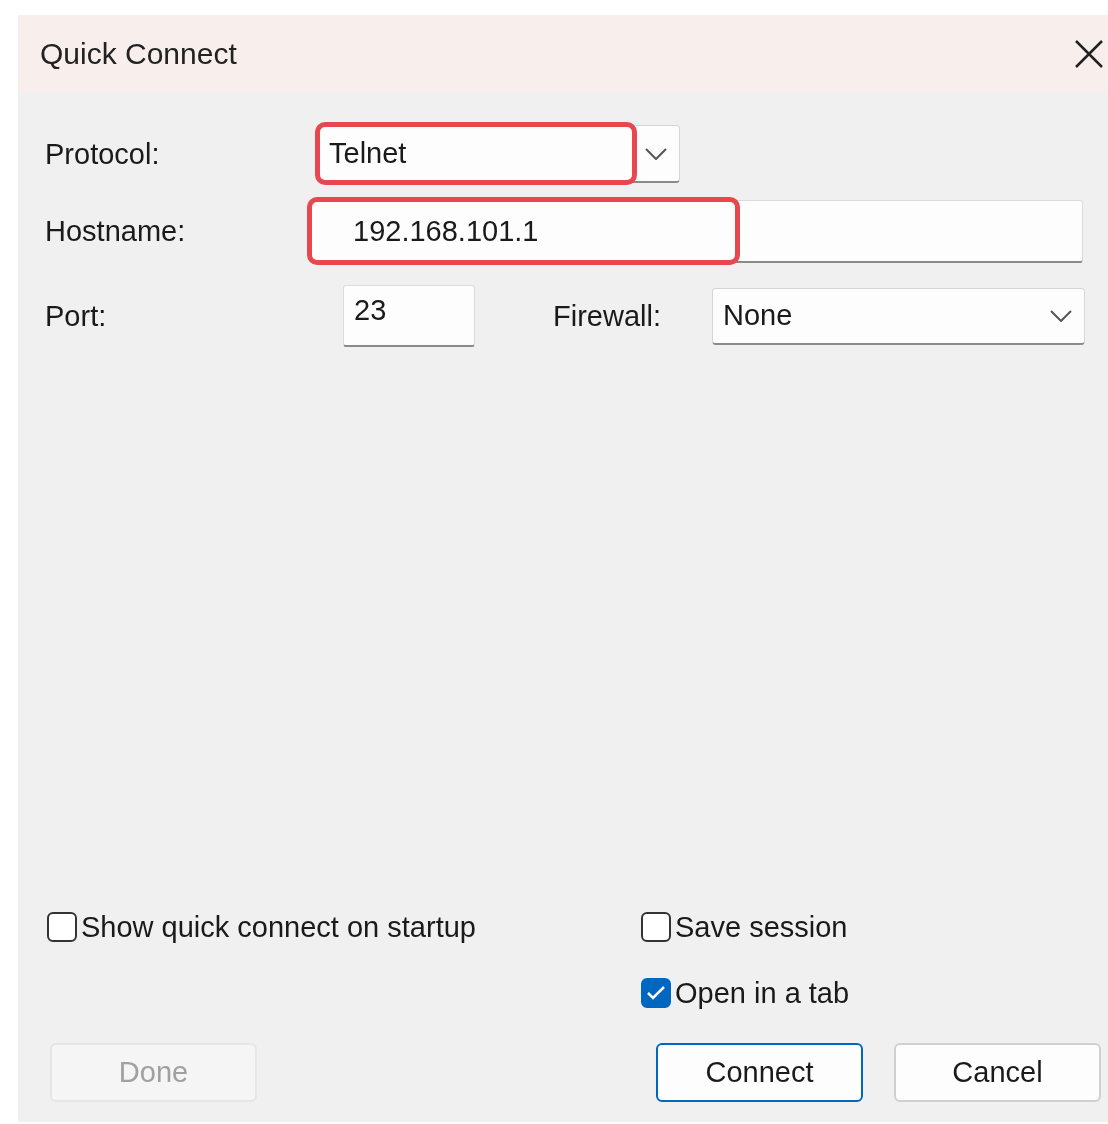  I want to click on dialog-button: Cancel, so click(997, 1072).